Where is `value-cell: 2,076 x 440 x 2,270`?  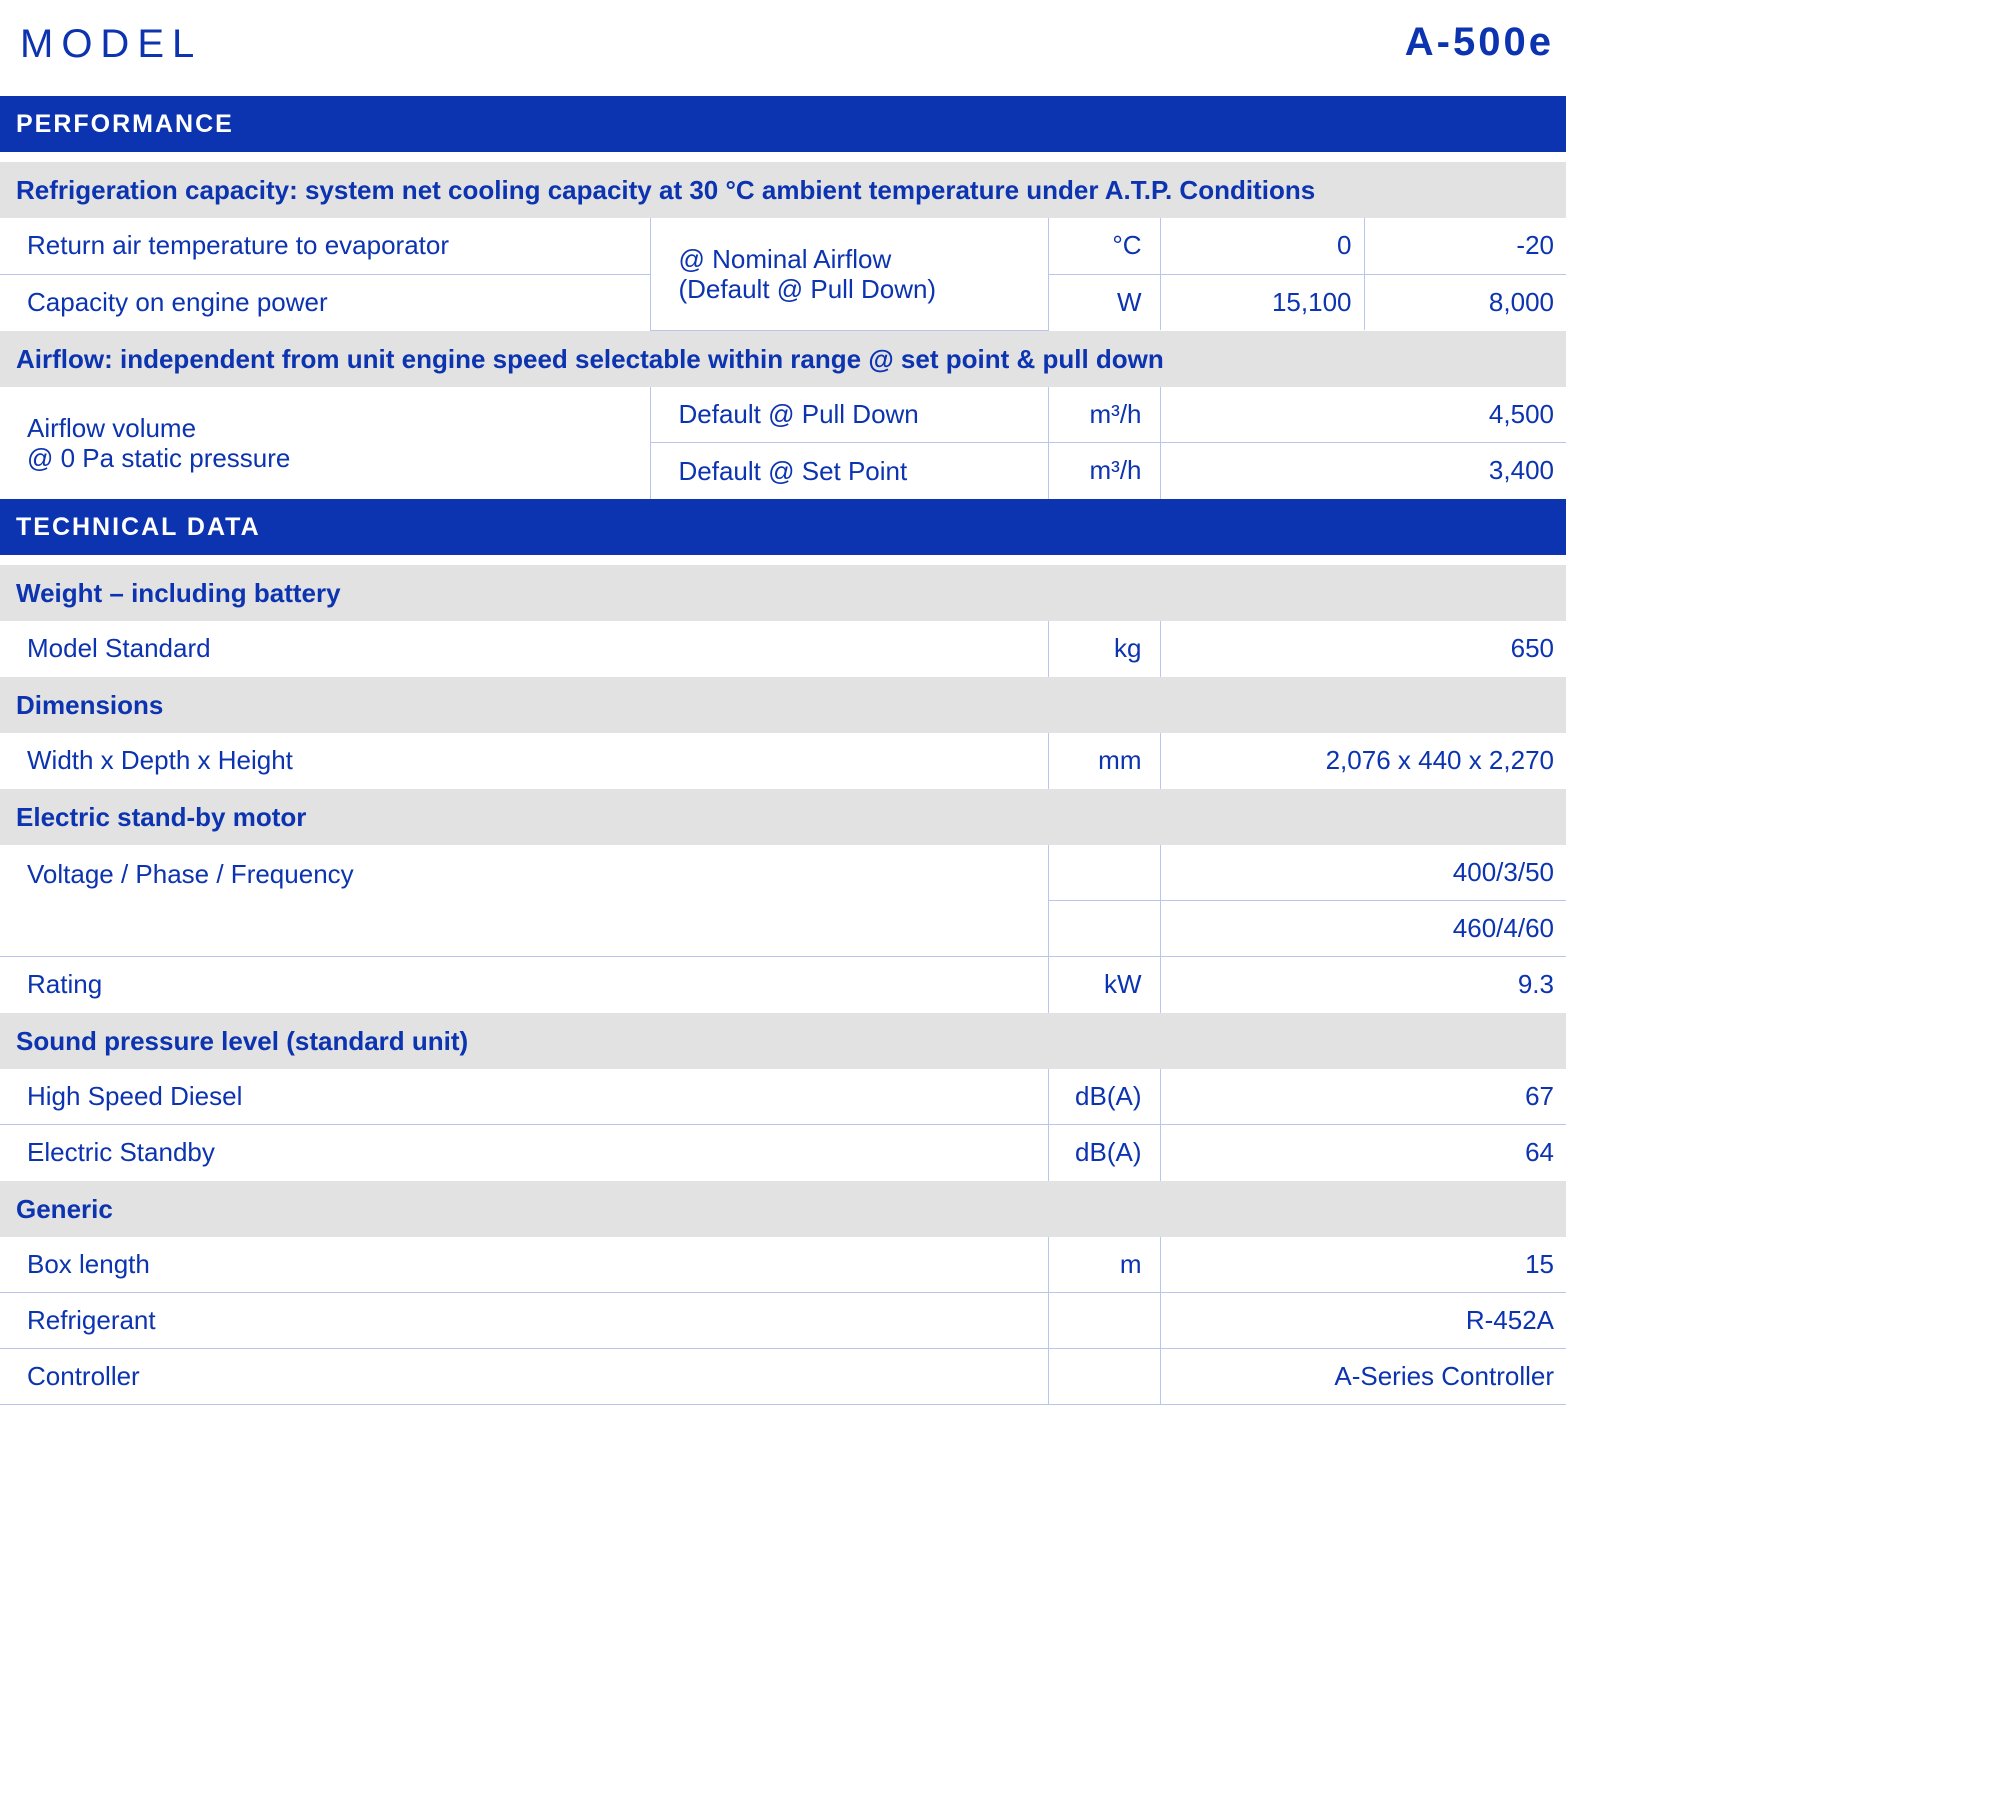
value-cell: 2,076 x 440 x 2,270 is located at coordinates (1362, 760).